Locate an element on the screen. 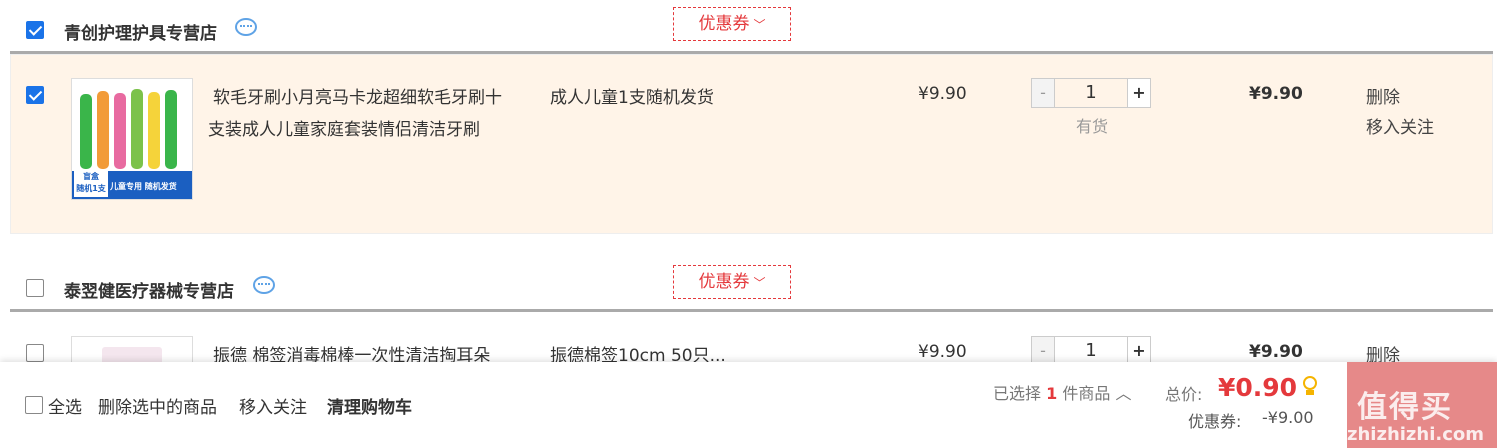  item2-subtotal: ¥9.90 is located at coordinates (1276, 352).